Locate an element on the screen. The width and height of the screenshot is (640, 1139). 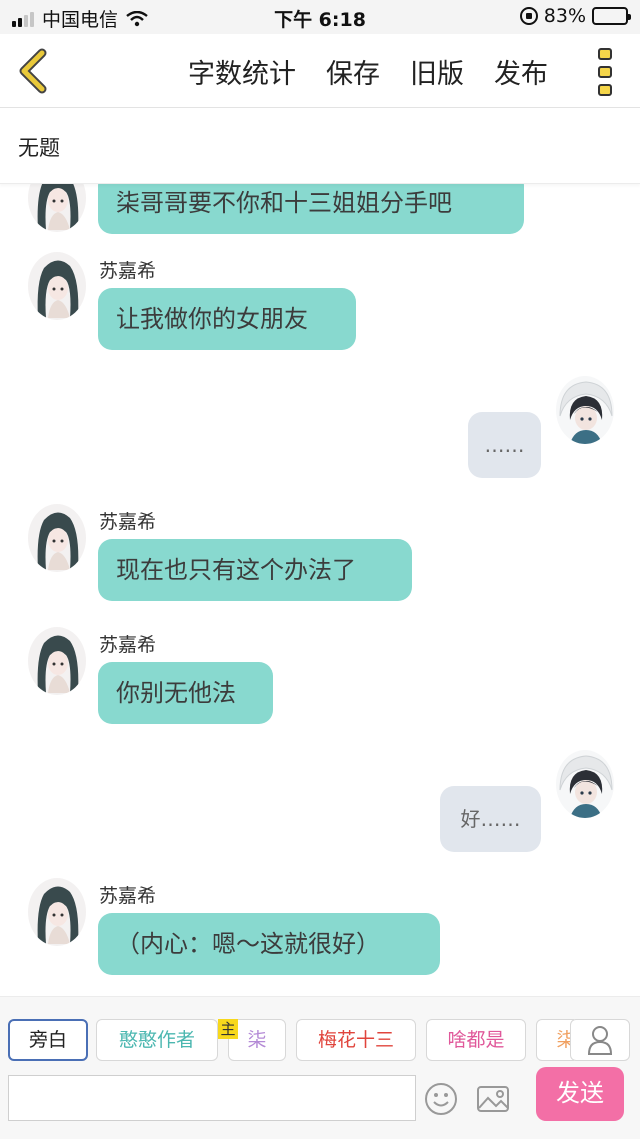
owner-badge: 主 is located at coordinates (228, 1029).